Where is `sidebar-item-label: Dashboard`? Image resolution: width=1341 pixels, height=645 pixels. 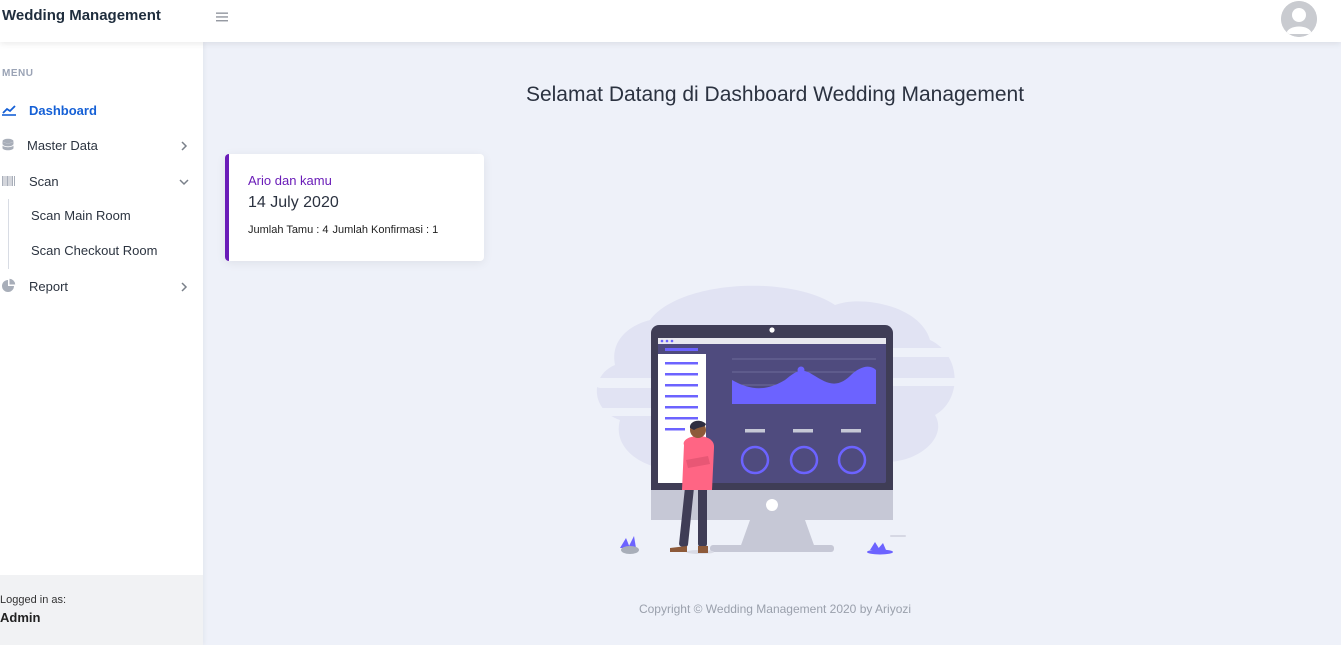
sidebar-item-label: Dashboard is located at coordinates (63, 110).